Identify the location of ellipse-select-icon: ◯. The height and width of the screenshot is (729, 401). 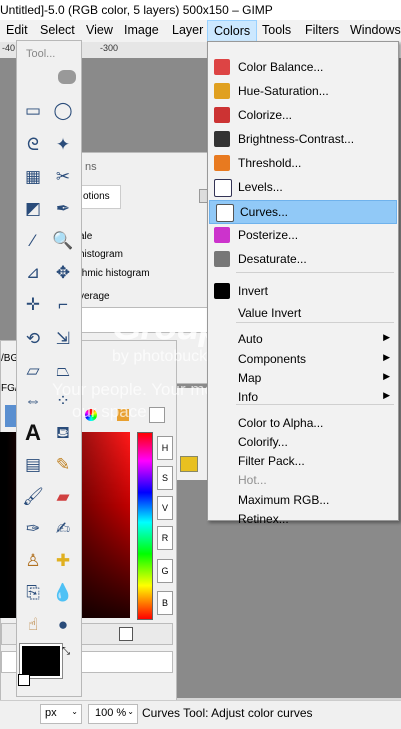
(63, 111).